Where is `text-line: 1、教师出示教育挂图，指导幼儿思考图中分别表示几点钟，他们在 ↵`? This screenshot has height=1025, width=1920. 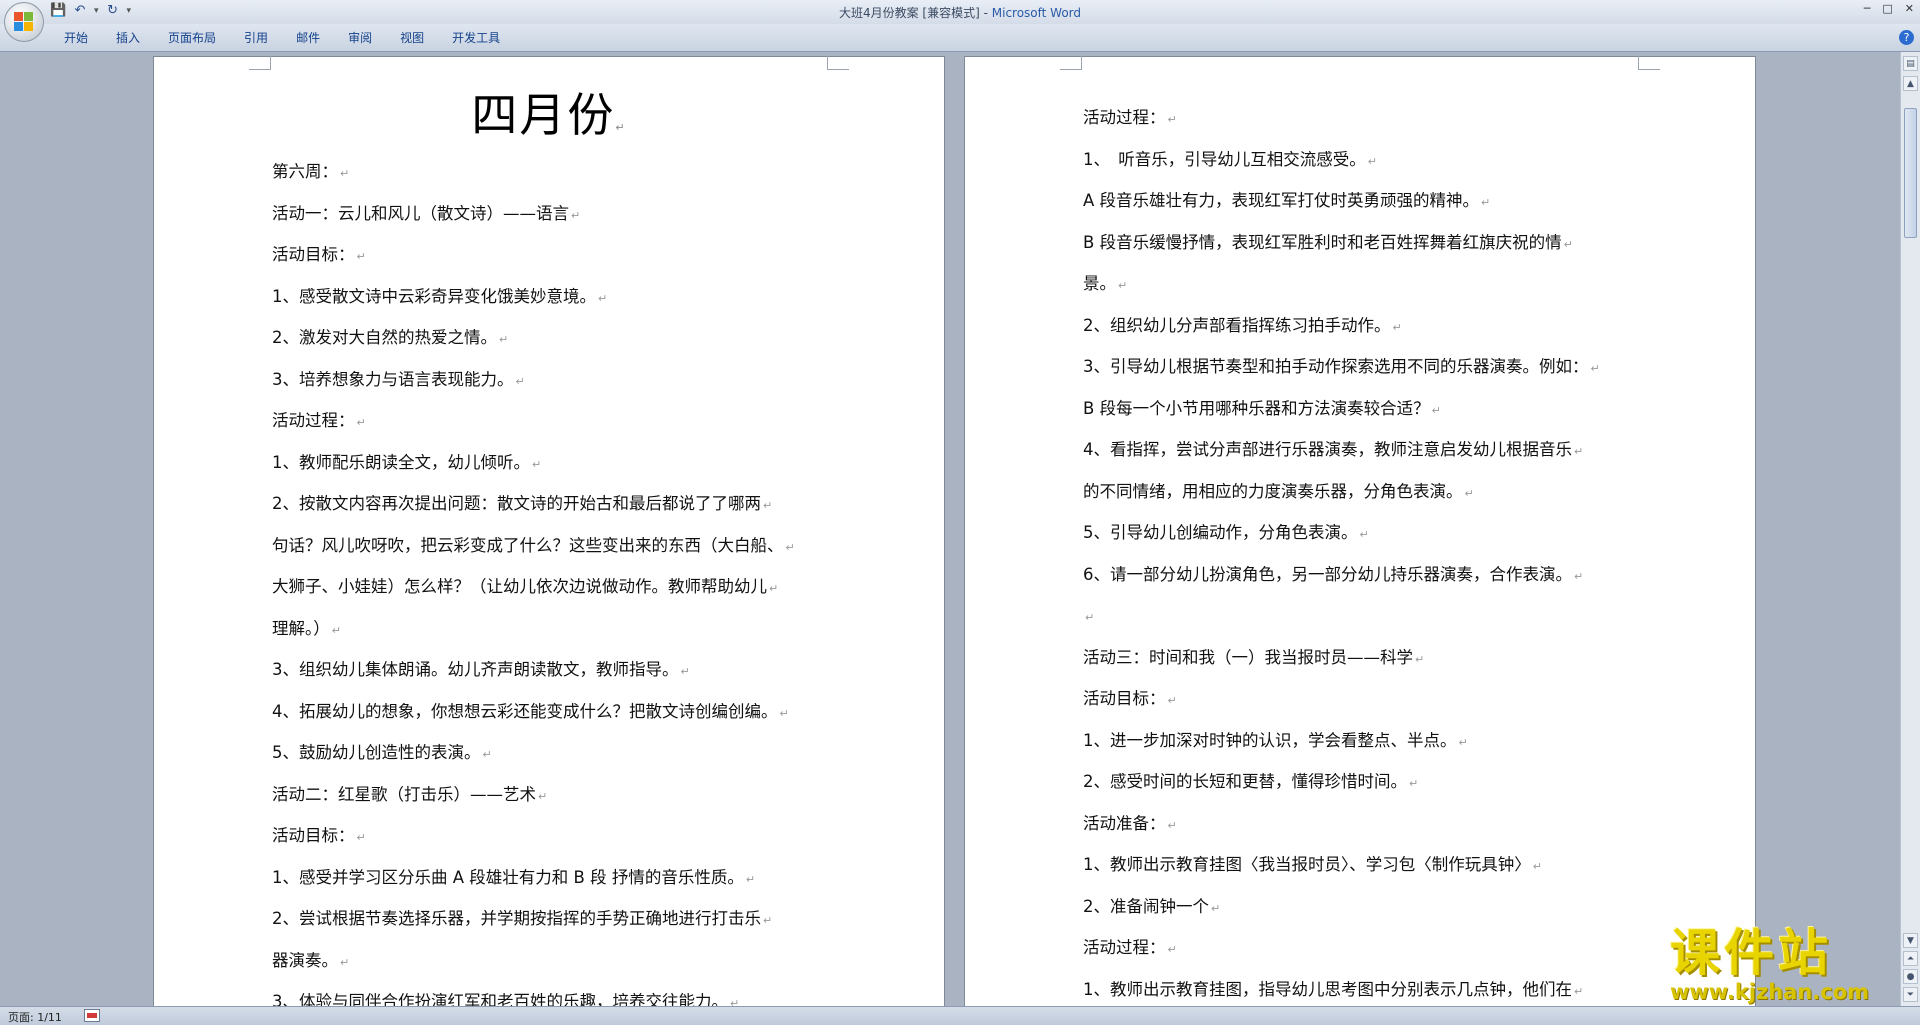
text-line: 1、教师出示教育挂图，指导幼儿思考图中分别表示几点钟，他们在 ↵ is located at coordinates (1373, 988).